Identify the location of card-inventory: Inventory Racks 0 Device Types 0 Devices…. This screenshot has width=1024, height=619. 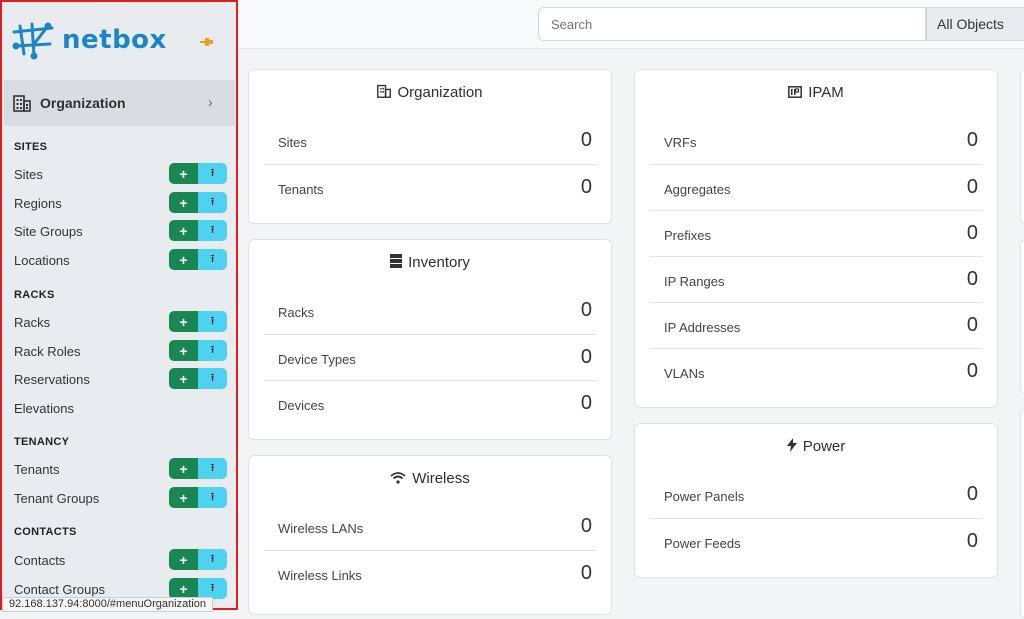
(430, 339).